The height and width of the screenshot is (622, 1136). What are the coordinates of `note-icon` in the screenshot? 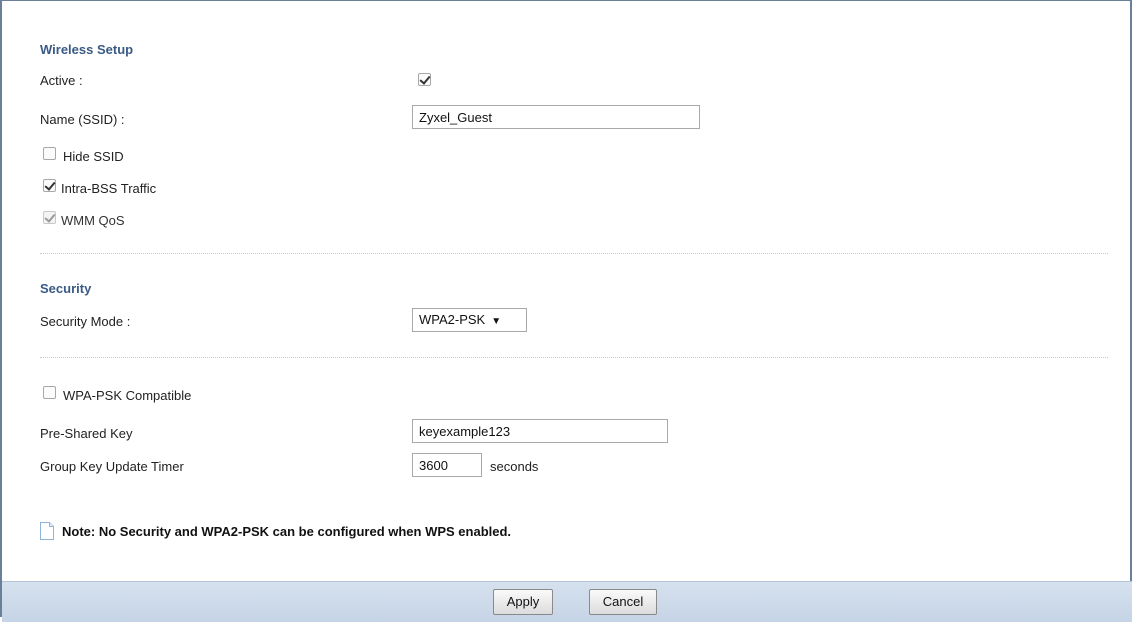 It's located at (47, 531).